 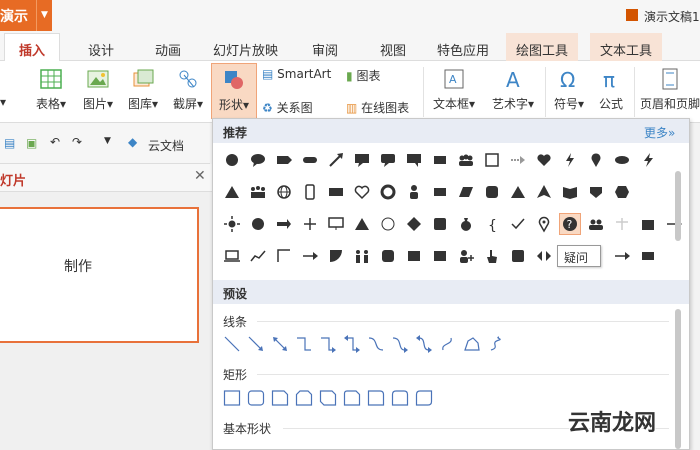 What do you see at coordinates (284, 224) in the screenshot?
I see `striped-arrow-shape` at bounding box center [284, 224].